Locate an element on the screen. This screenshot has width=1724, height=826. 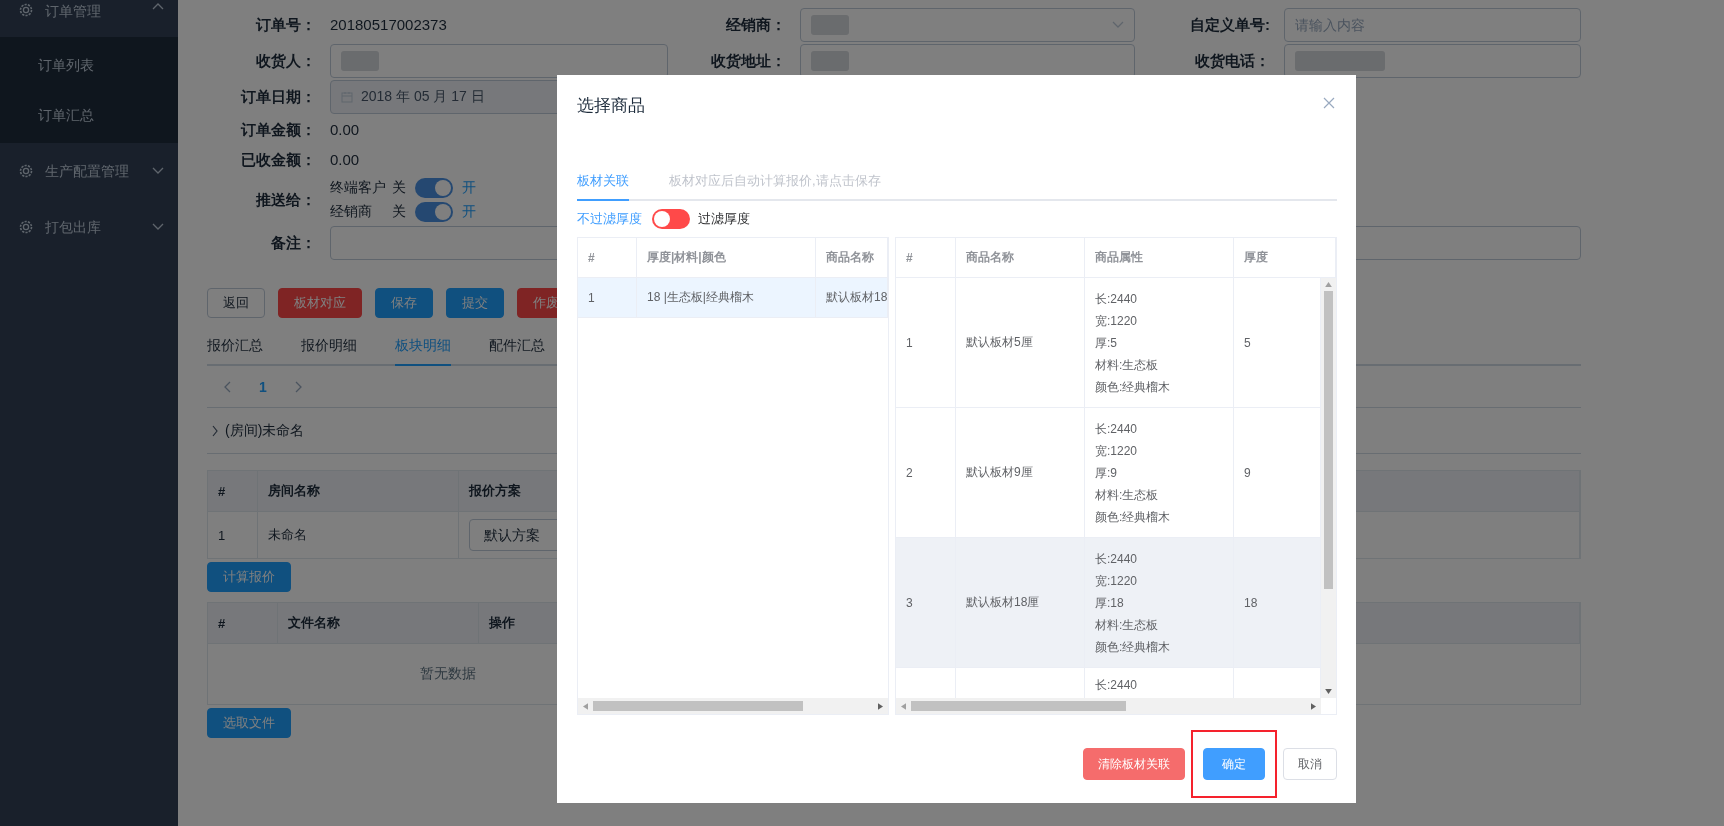
action-button: 提交 is located at coordinates (475, 303).